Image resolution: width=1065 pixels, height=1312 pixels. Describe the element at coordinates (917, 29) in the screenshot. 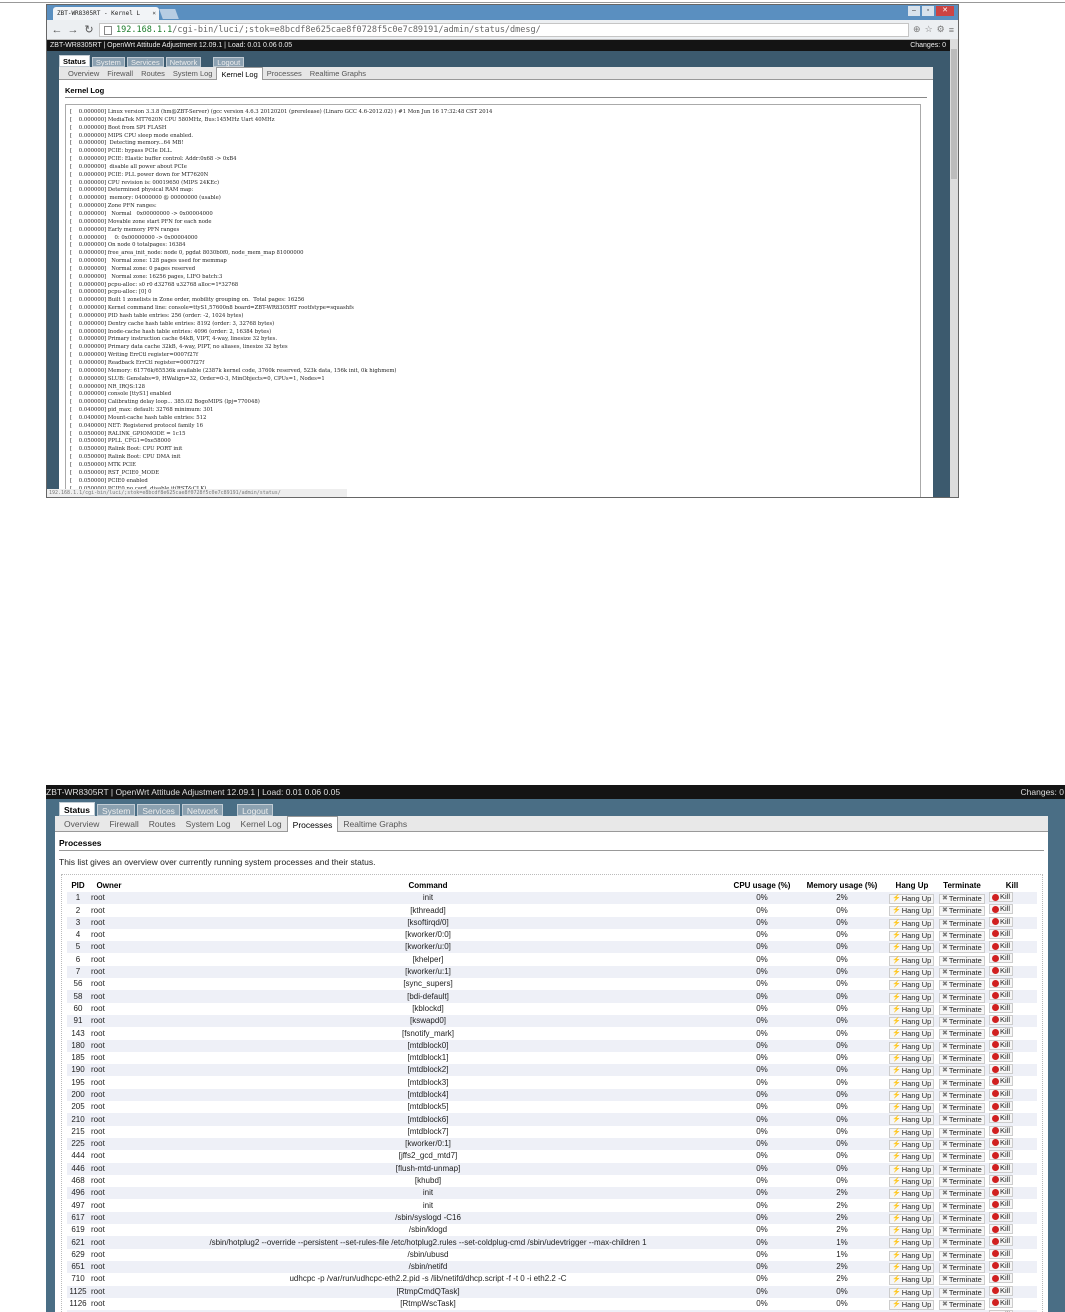

I see `zoom-icon: ⊕` at that location.